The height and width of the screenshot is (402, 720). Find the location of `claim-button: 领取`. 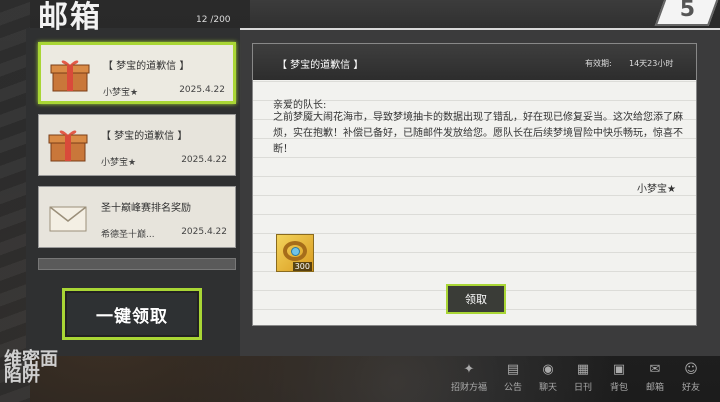

claim-button: 领取 is located at coordinates (476, 299).